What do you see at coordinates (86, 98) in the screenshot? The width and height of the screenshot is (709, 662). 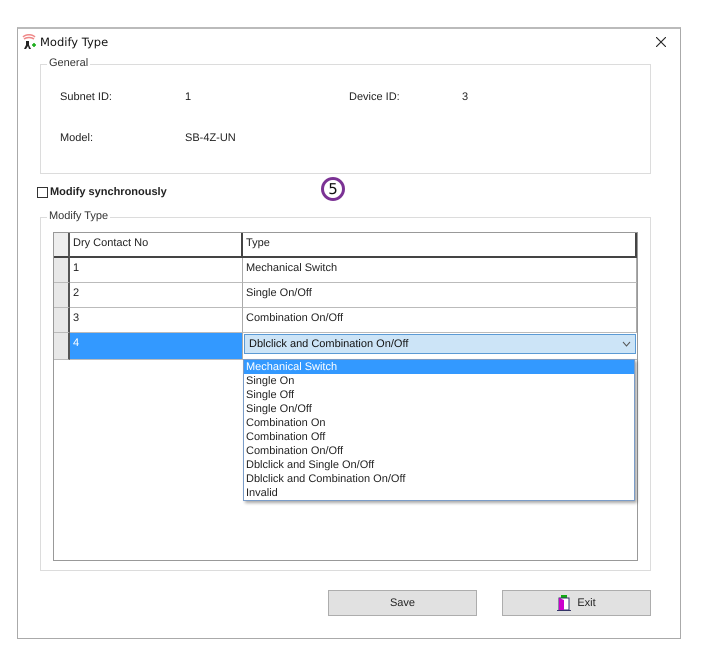 I see `field-label: Subnet ID:` at bounding box center [86, 98].